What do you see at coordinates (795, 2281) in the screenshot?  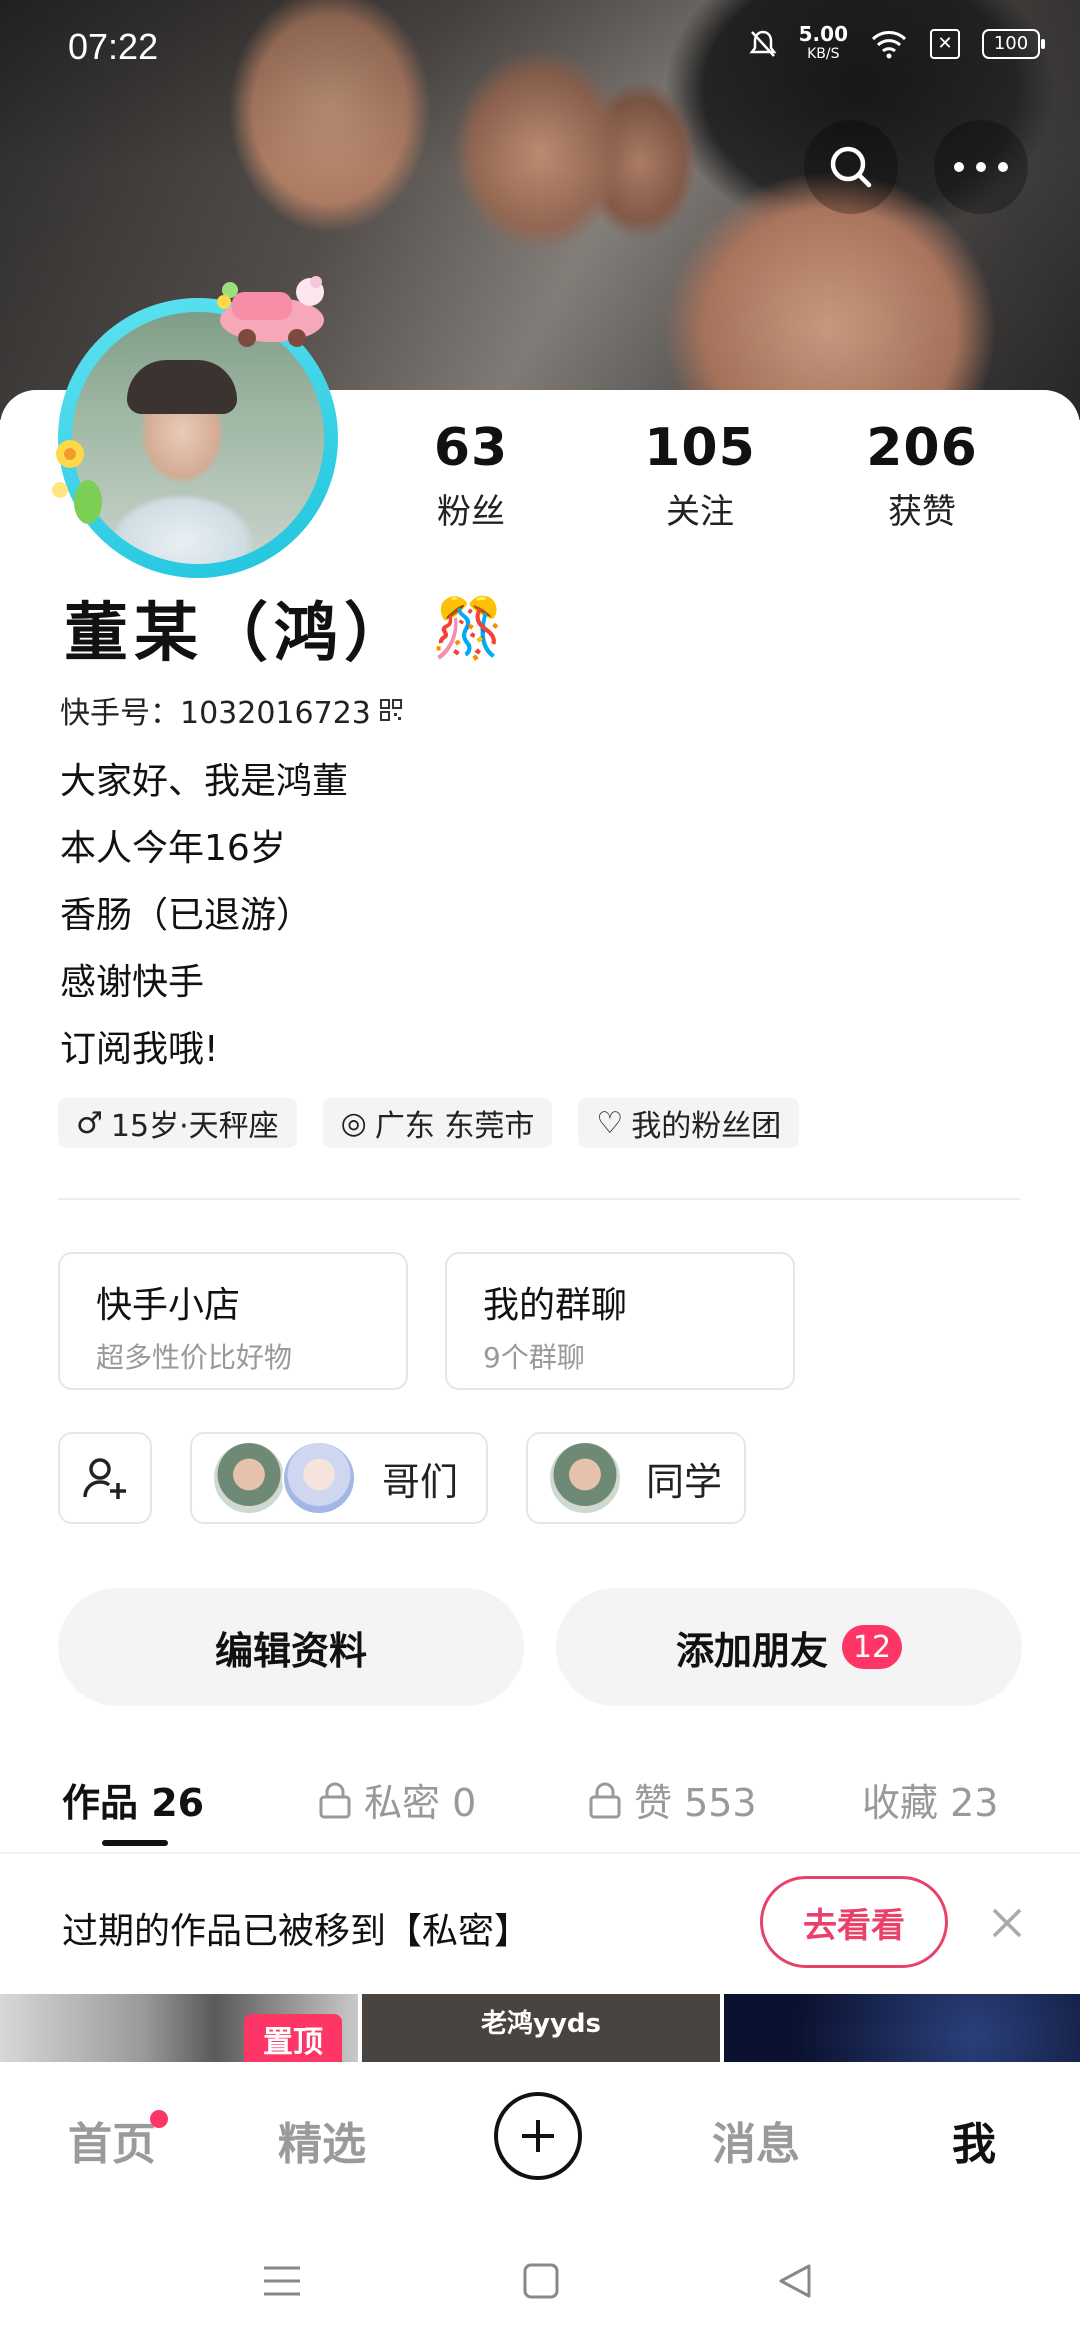 I see `back-icon` at bounding box center [795, 2281].